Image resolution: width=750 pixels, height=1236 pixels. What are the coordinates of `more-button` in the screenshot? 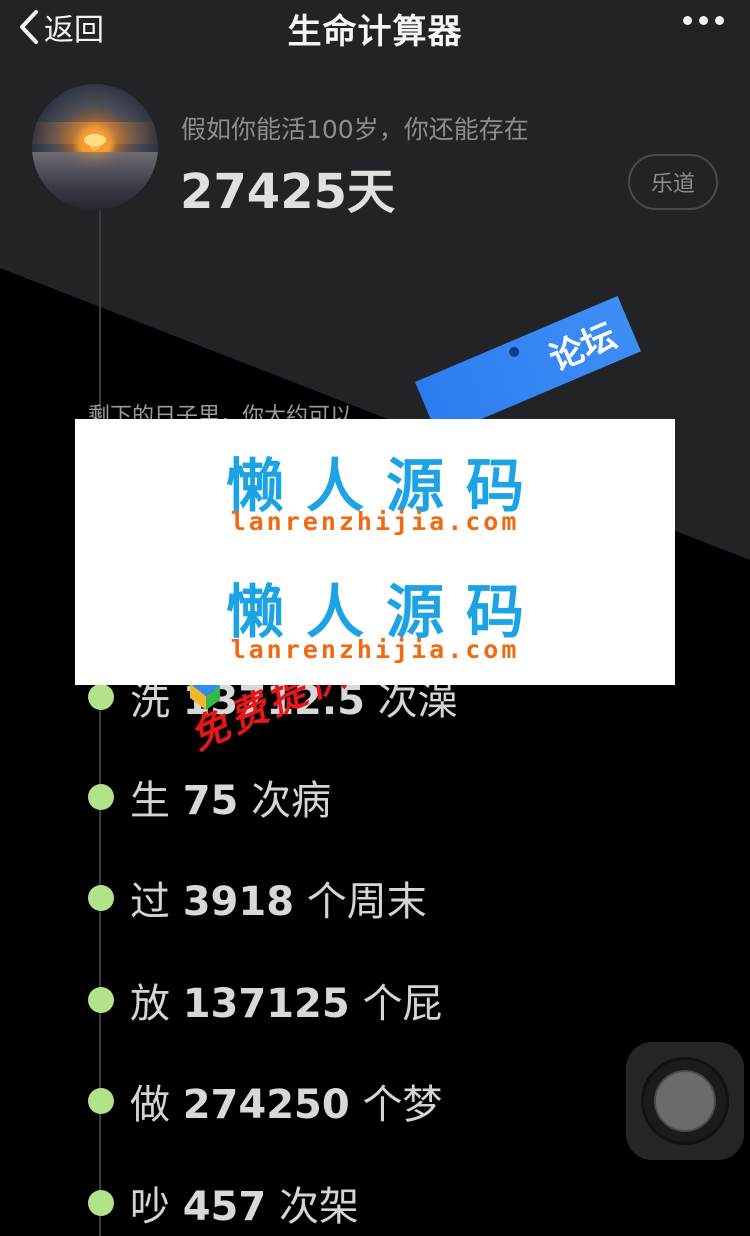 It's located at (703, 20).